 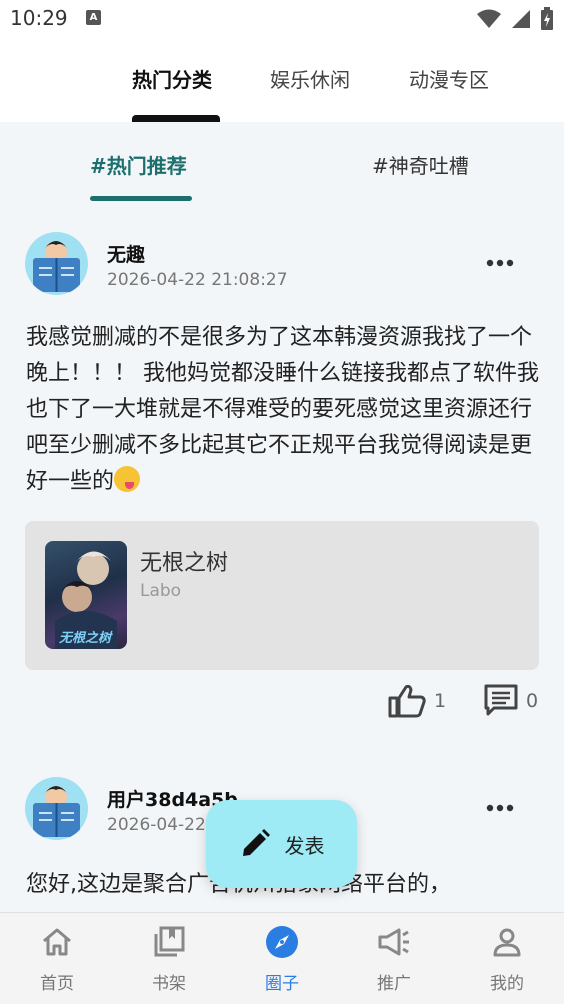 What do you see at coordinates (394, 942) in the screenshot?
I see `megaphone-icon` at bounding box center [394, 942].